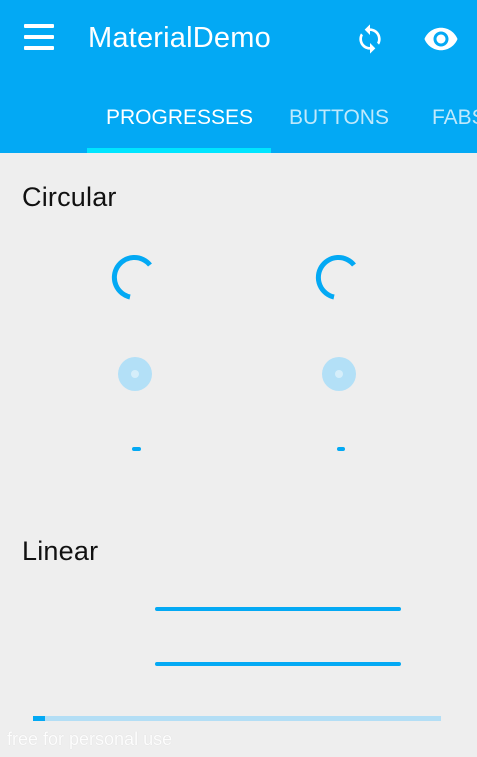 Image resolution: width=477 pixels, height=757 pixels. What do you see at coordinates (454, 118) in the screenshot?
I see `tab-fabs: FABS` at bounding box center [454, 118].